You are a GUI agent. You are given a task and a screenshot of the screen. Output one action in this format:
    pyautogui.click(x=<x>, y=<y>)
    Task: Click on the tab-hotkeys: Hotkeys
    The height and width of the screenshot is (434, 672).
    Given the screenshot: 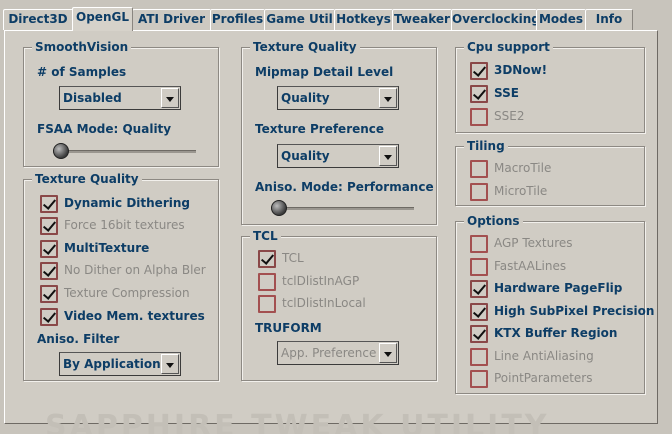 What is the action you would take?
    pyautogui.click(x=363, y=19)
    